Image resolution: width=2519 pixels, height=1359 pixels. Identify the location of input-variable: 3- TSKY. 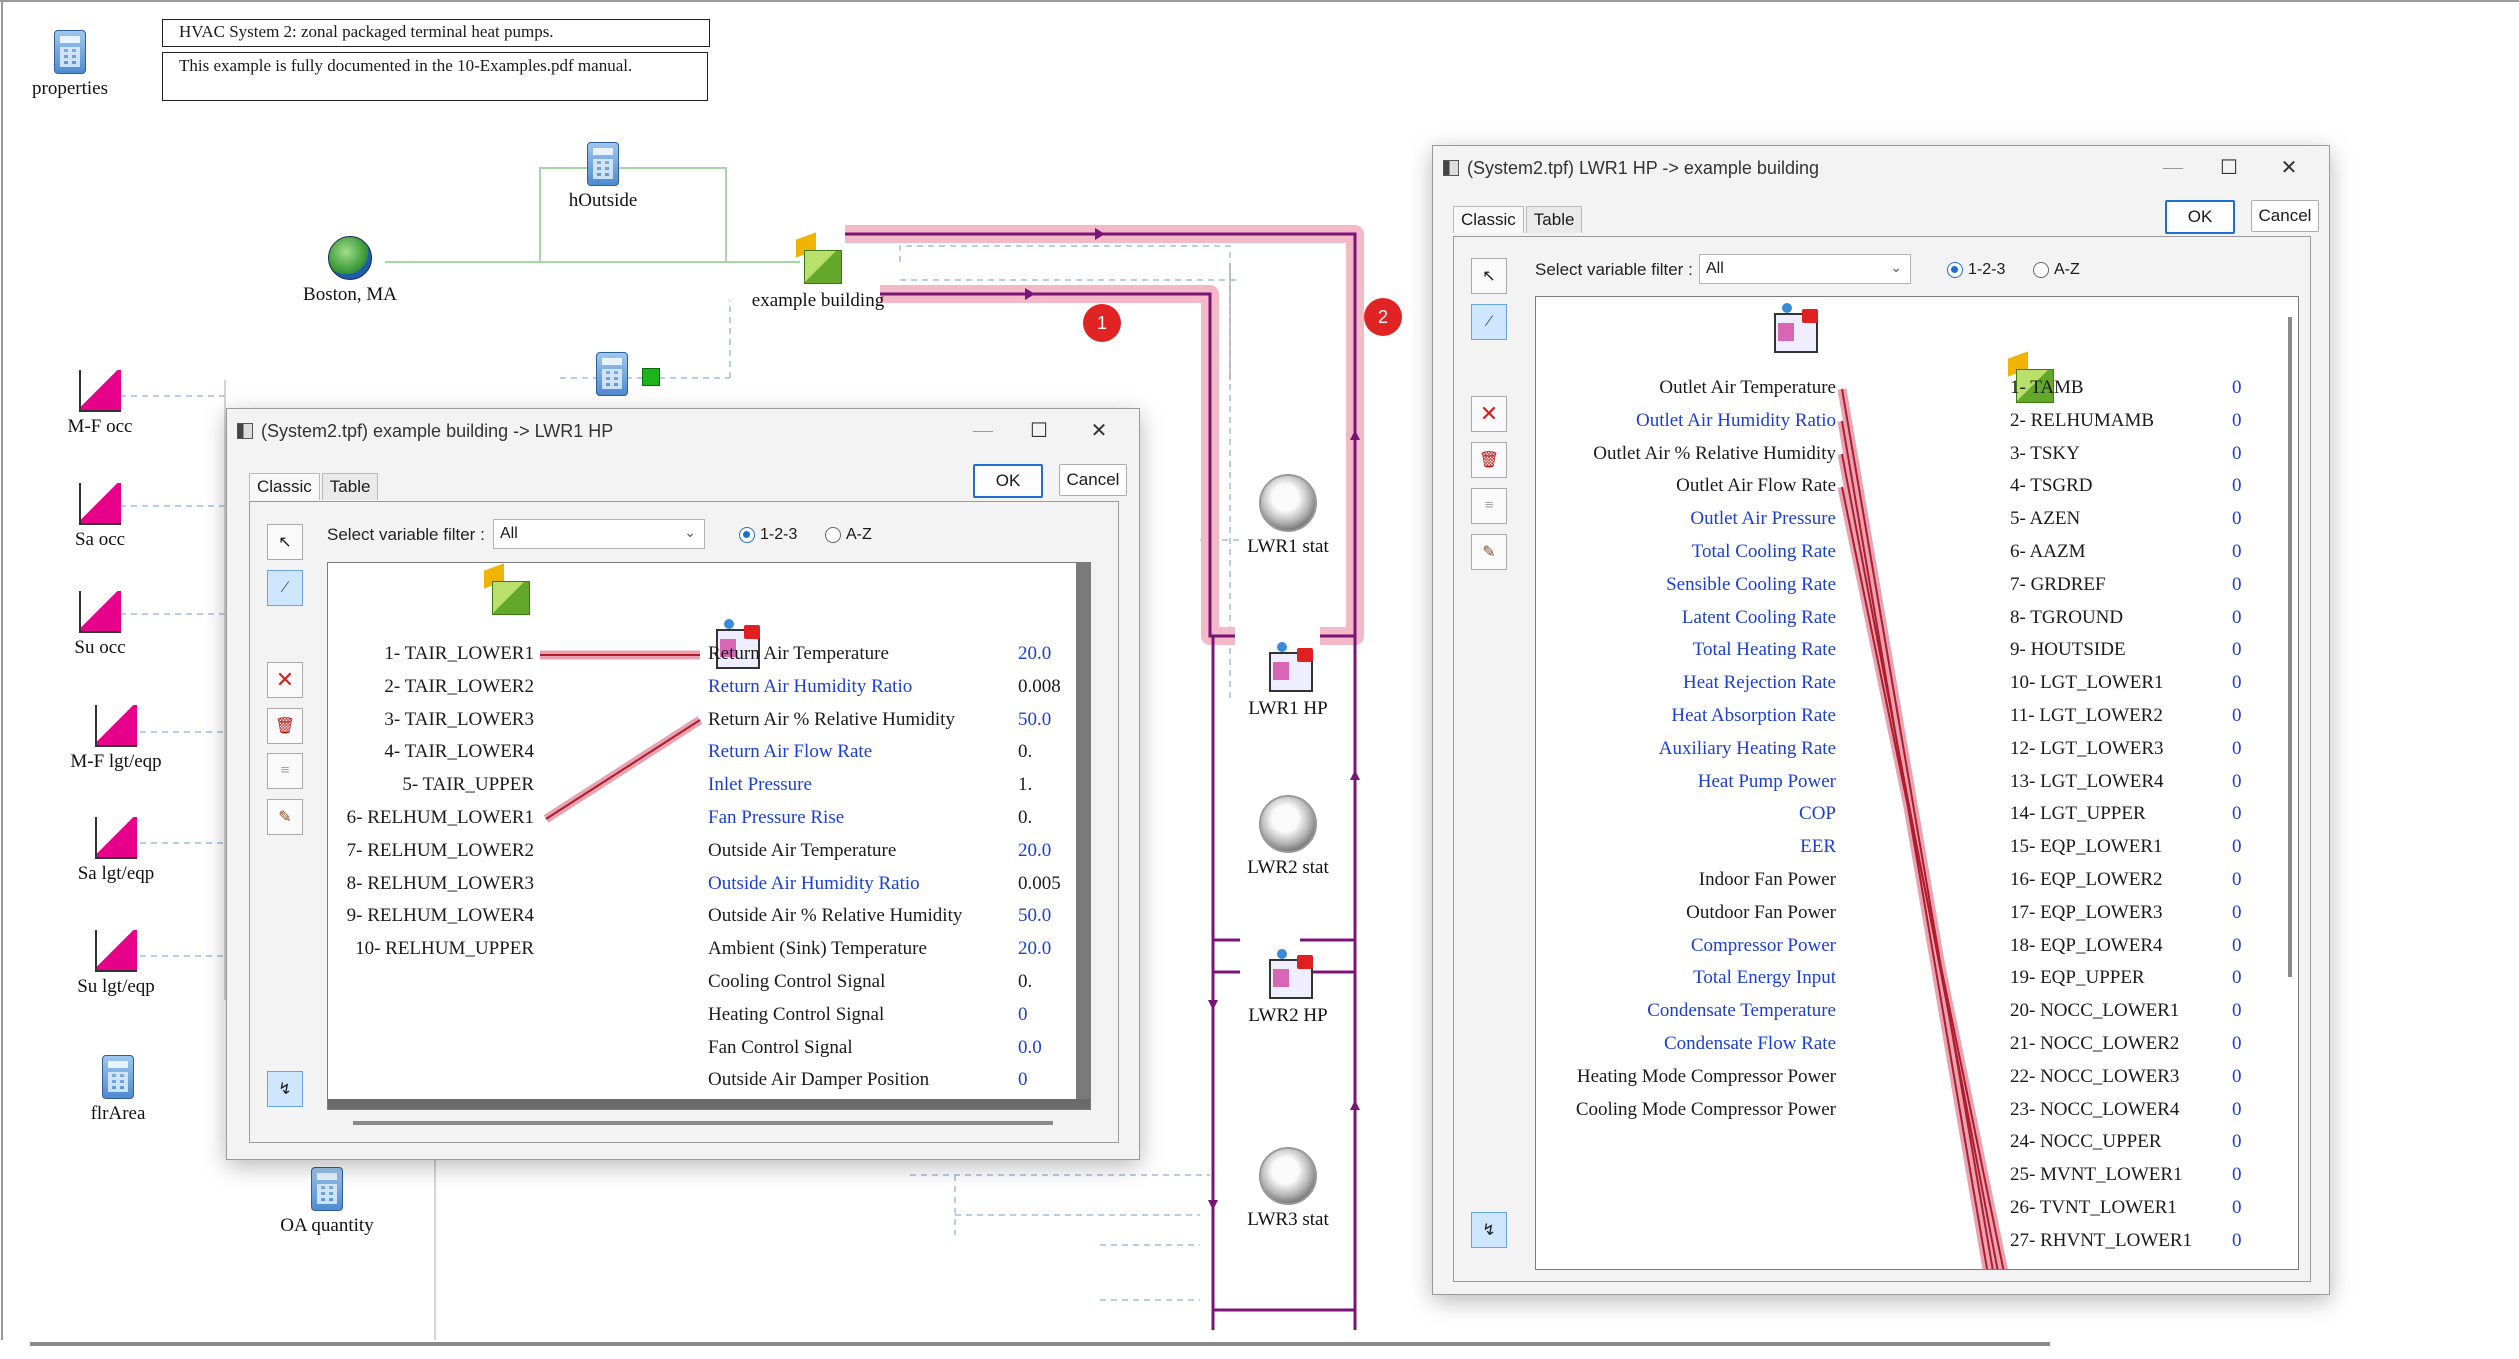
(2045, 454).